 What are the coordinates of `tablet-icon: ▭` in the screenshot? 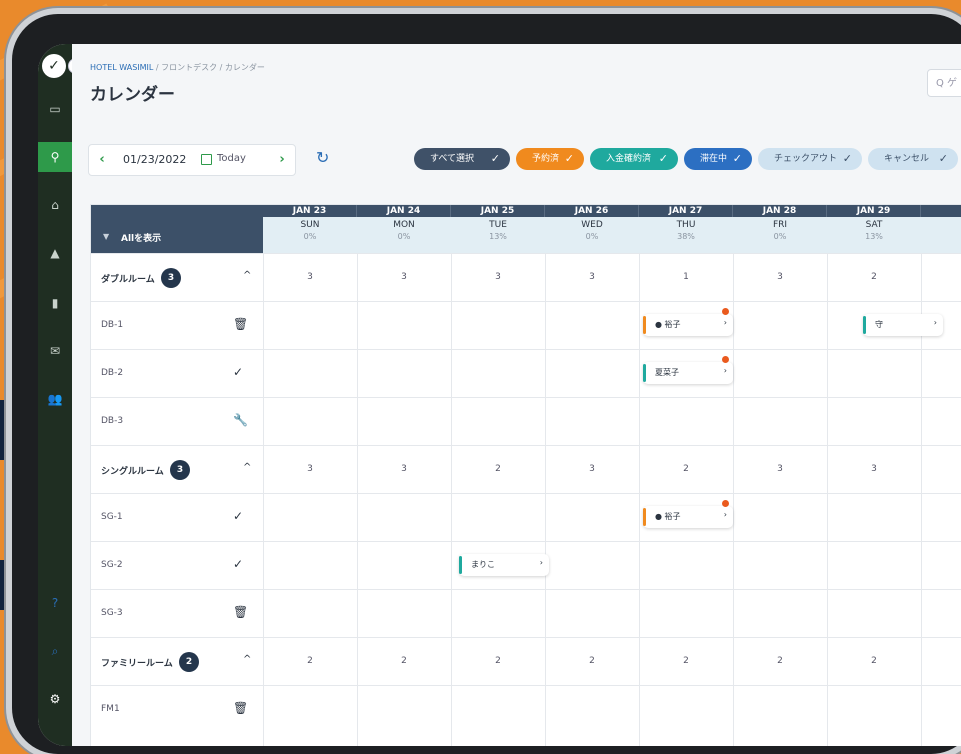 It's located at (55, 109).